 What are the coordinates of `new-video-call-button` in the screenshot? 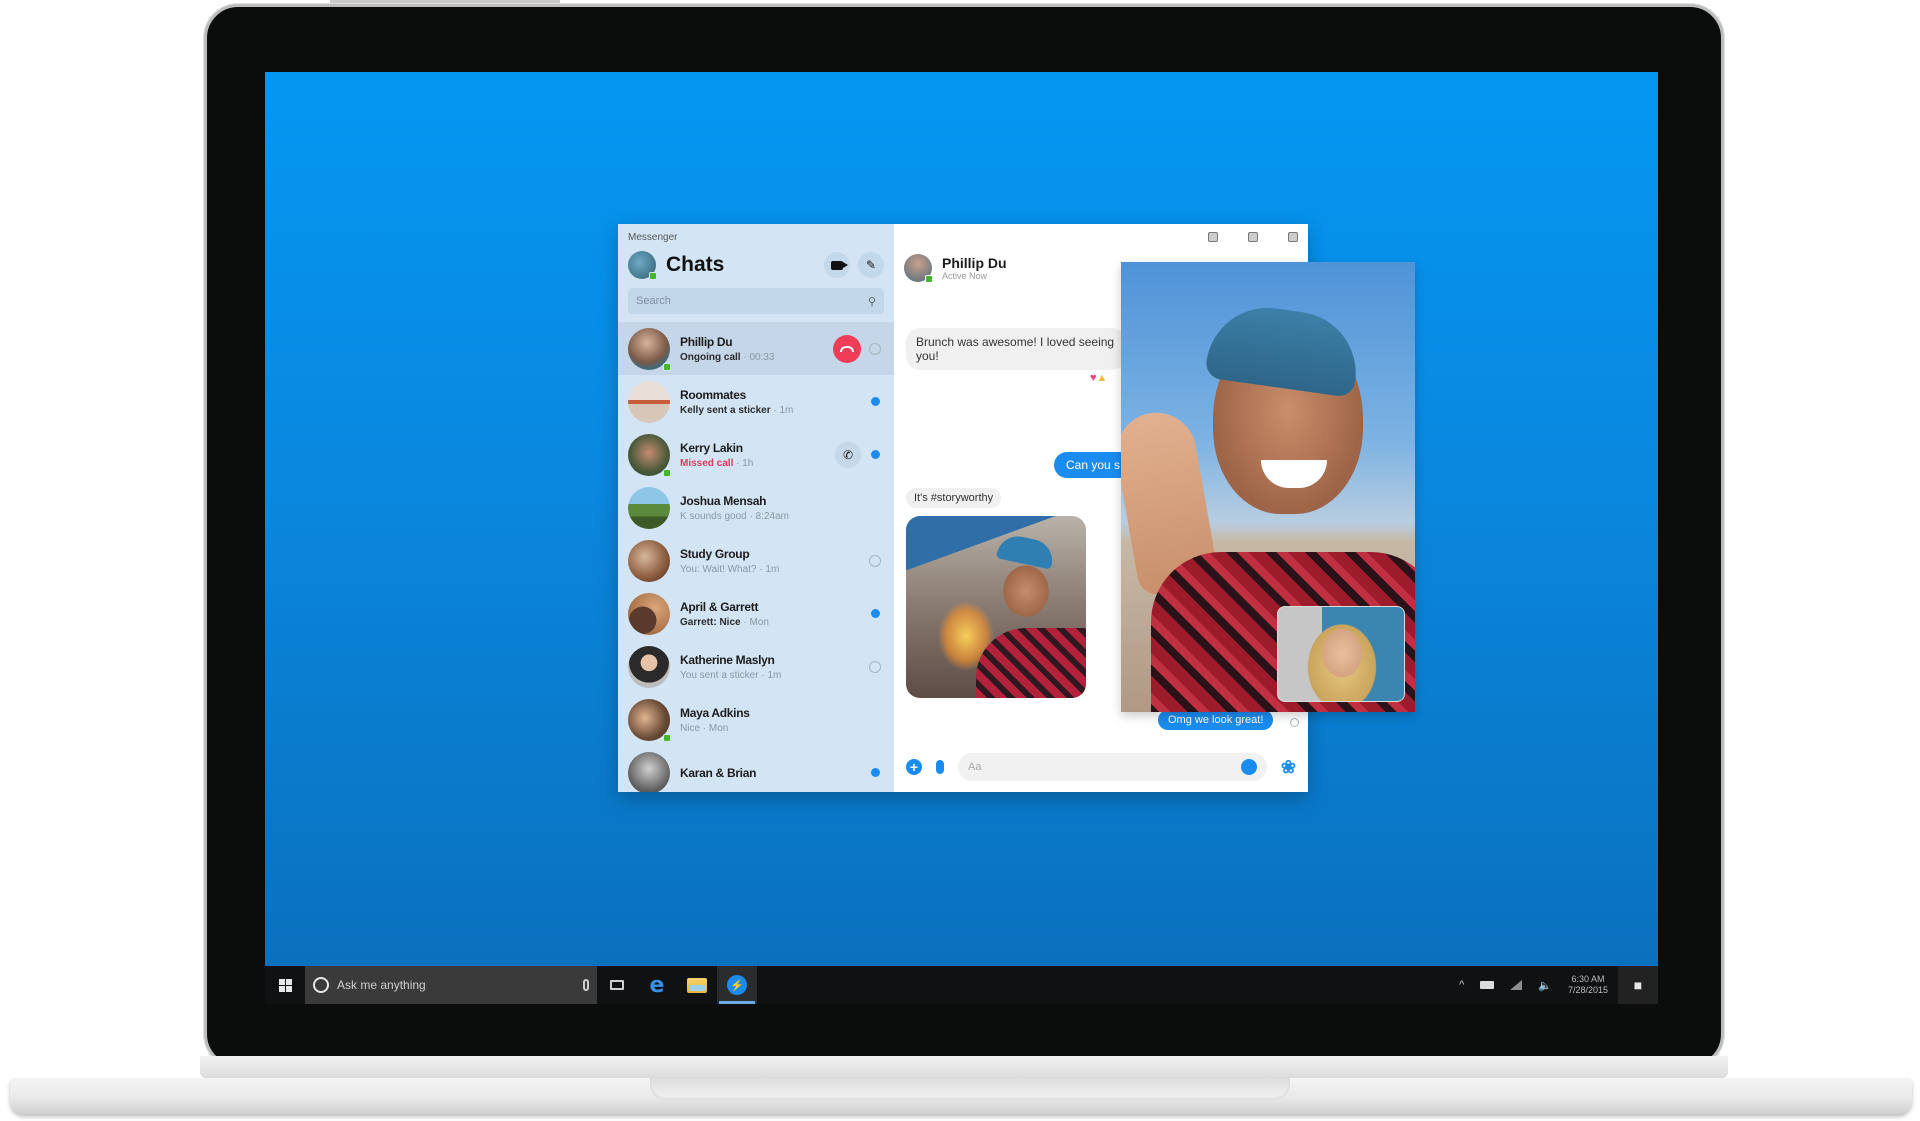 It's located at (837, 265).